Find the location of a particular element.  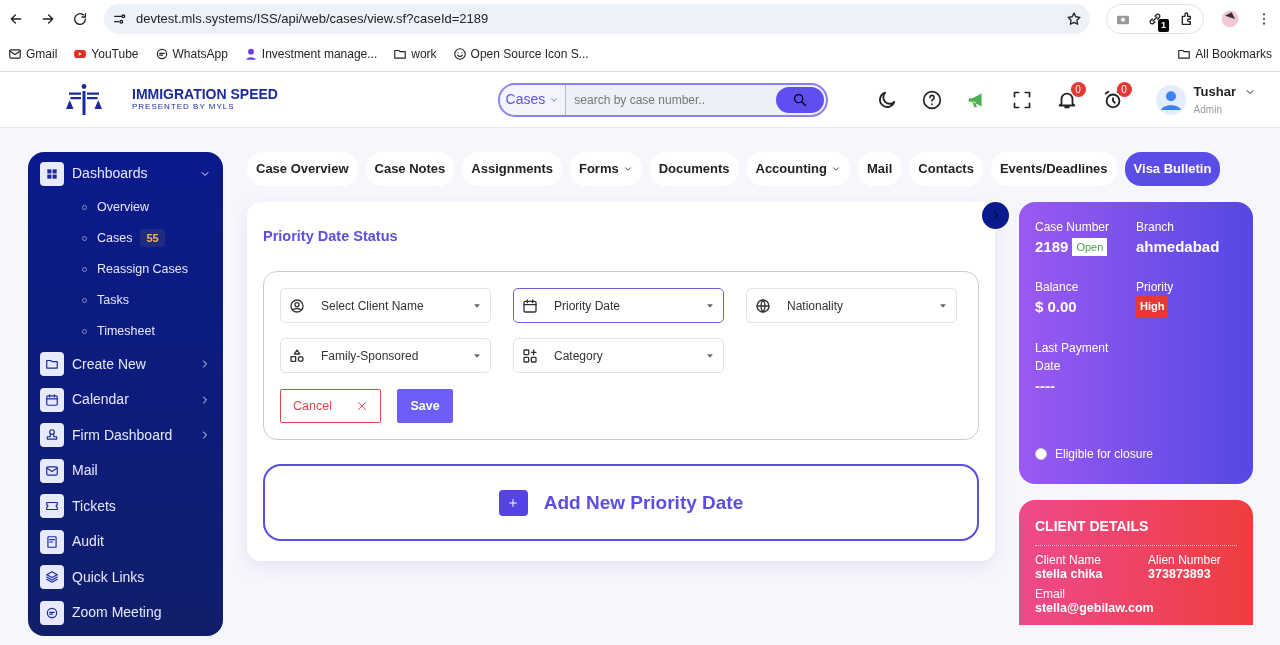

select-field: Select Client Name is located at coordinates (385, 306).